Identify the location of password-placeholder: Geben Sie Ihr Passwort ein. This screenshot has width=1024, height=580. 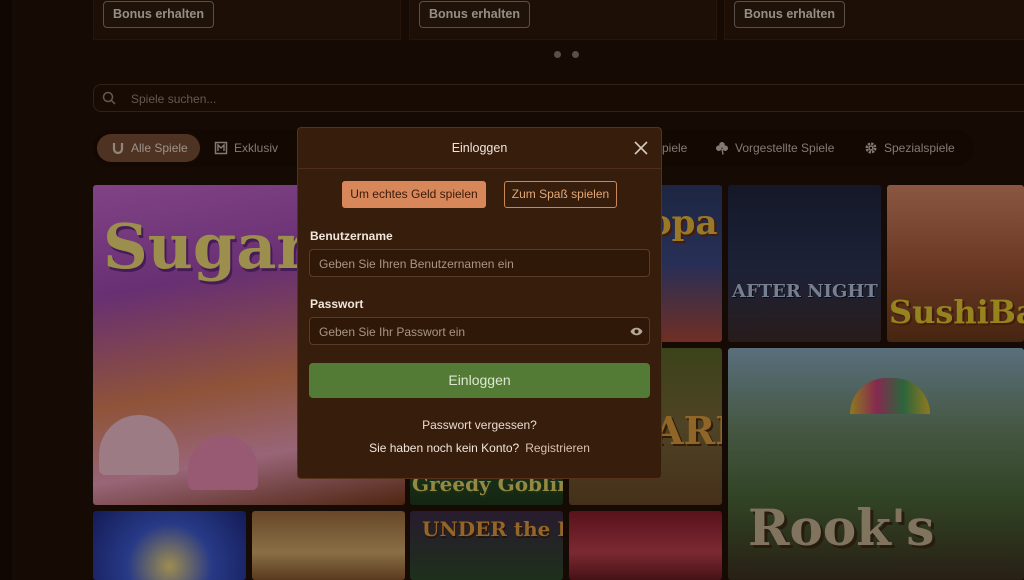
(392, 332).